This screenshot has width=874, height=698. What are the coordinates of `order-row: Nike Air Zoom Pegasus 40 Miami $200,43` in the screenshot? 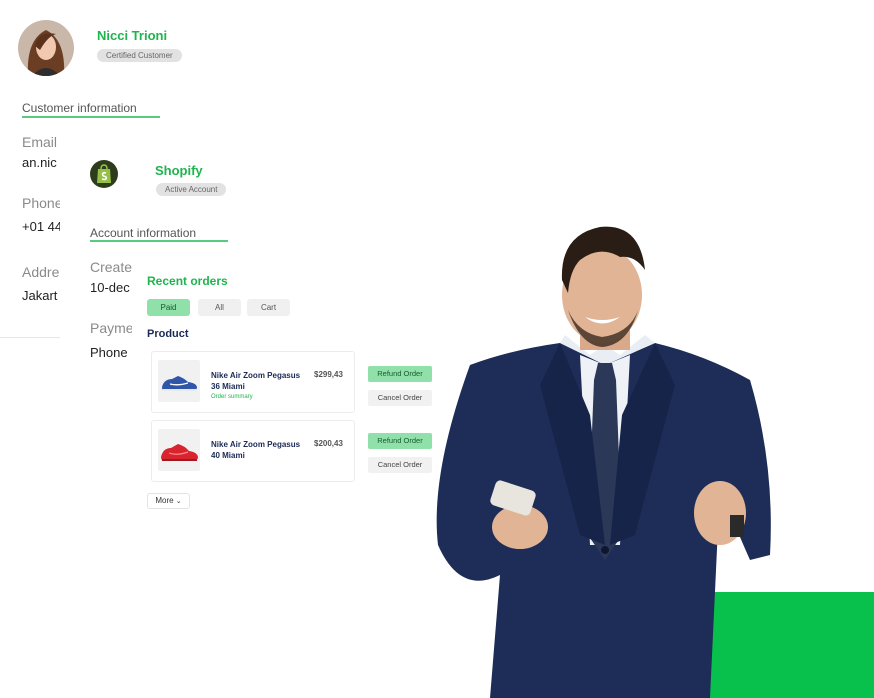 It's located at (253, 451).